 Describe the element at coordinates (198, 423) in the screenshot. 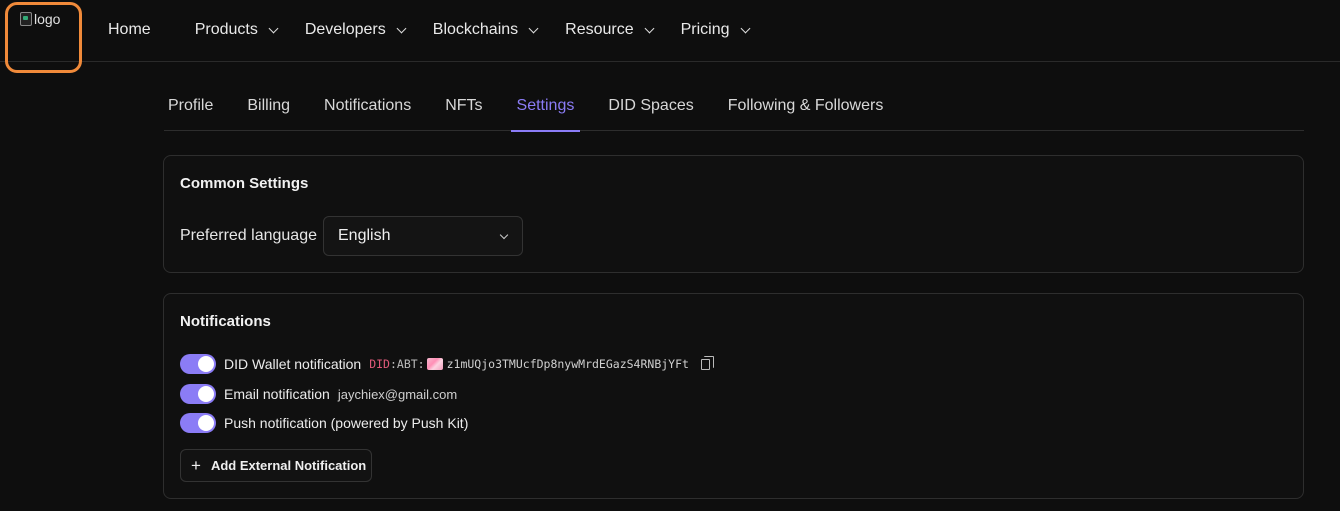

I see `push-notification-toggle` at that location.